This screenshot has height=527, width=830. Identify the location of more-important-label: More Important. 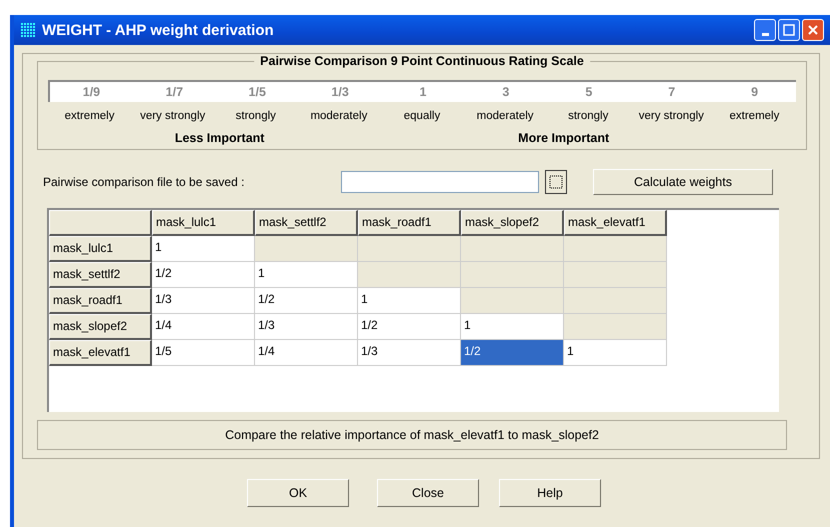
(564, 138).